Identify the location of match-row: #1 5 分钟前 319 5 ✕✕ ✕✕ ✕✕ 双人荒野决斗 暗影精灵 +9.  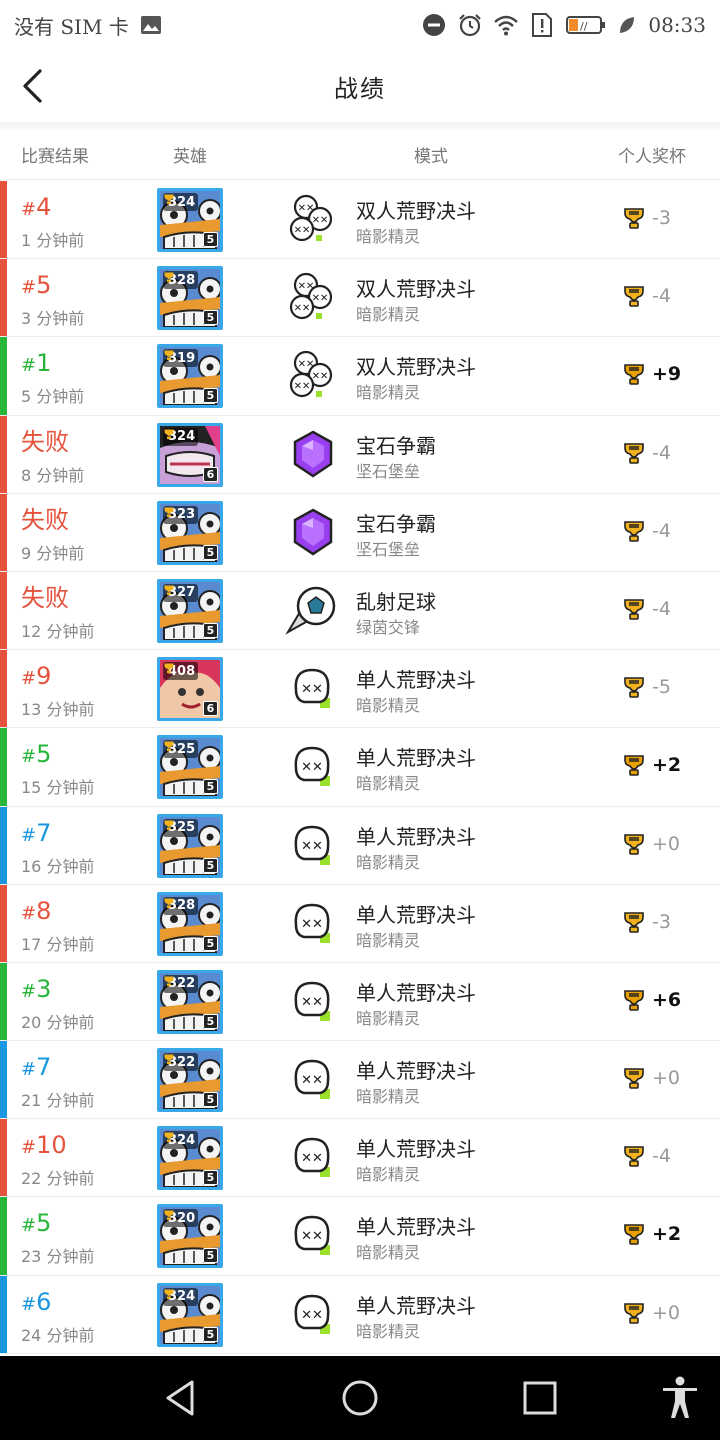
(360, 376).